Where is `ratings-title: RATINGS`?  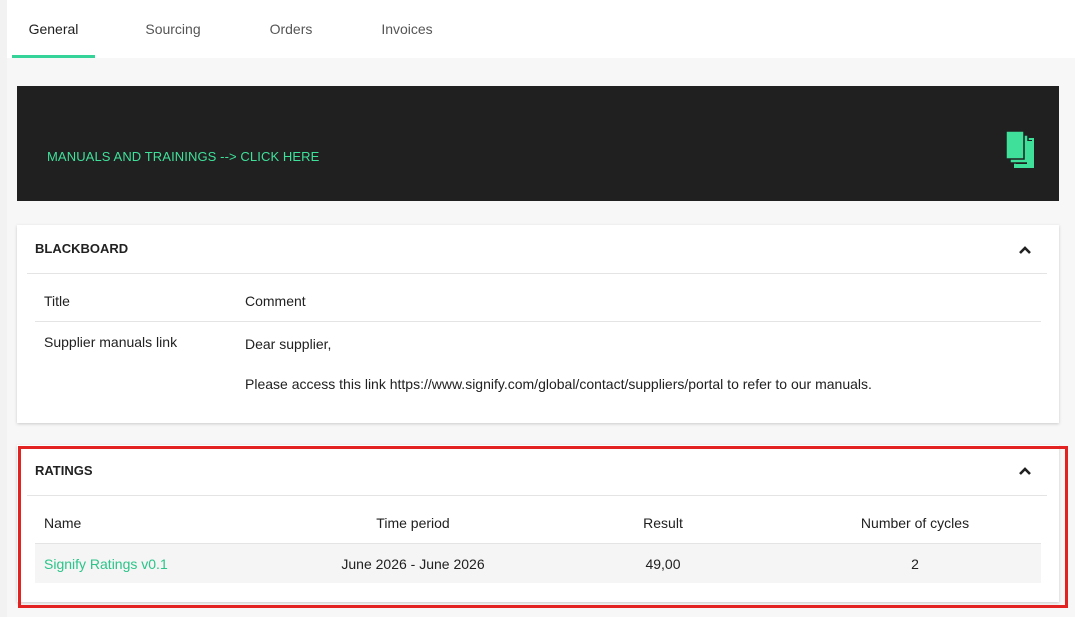 ratings-title: RATINGS is located at coordinates (64, 470).